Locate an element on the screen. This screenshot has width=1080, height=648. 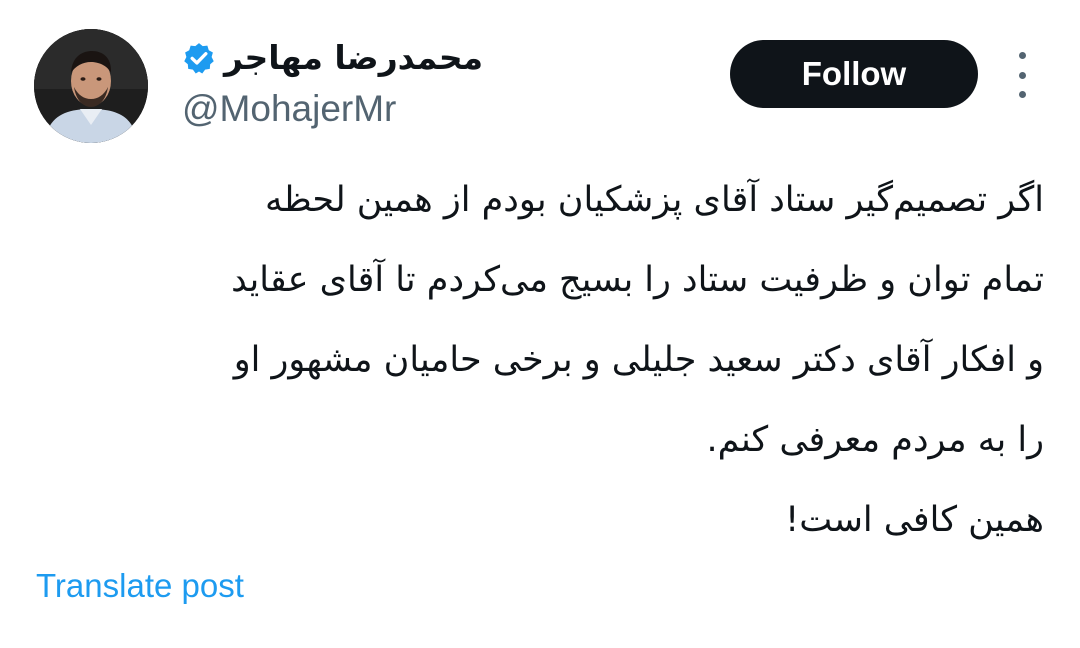
tweet-line: همین کافی است! is located at coordinates (914, 520).